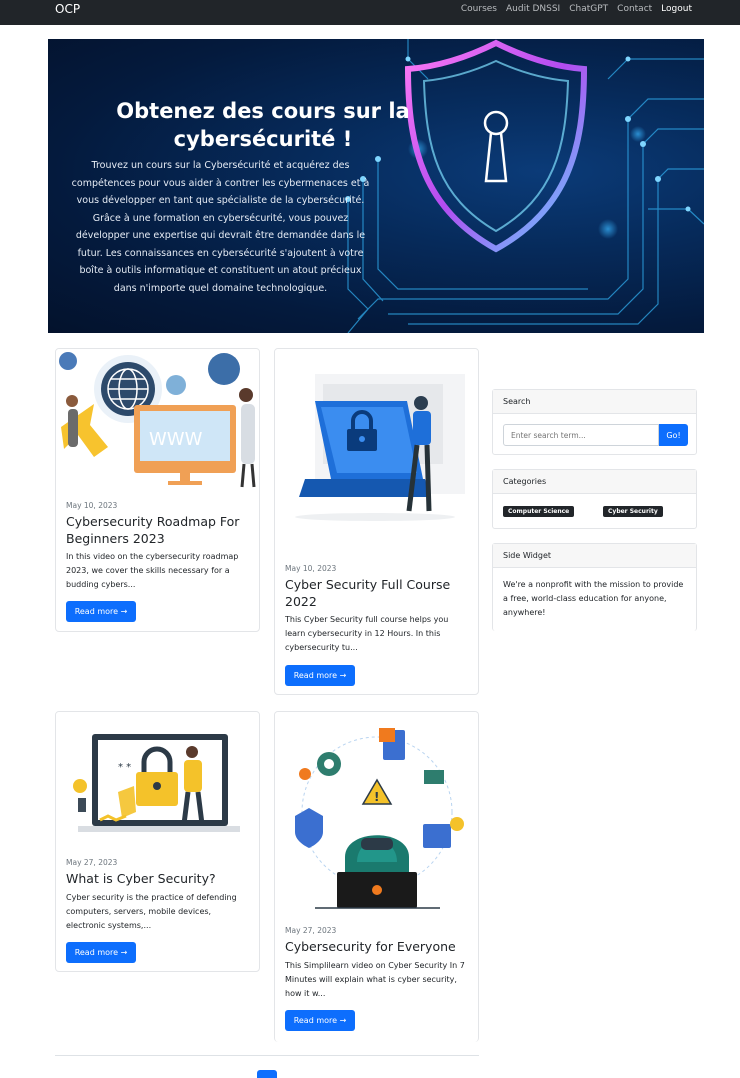 The height and width of the screenshot is (1078, 740). What do you see at coordinates (157, 421) in the screenshot?
I see `www-monitor-illustration-icon: WWW` at bounding box center [157, 421].